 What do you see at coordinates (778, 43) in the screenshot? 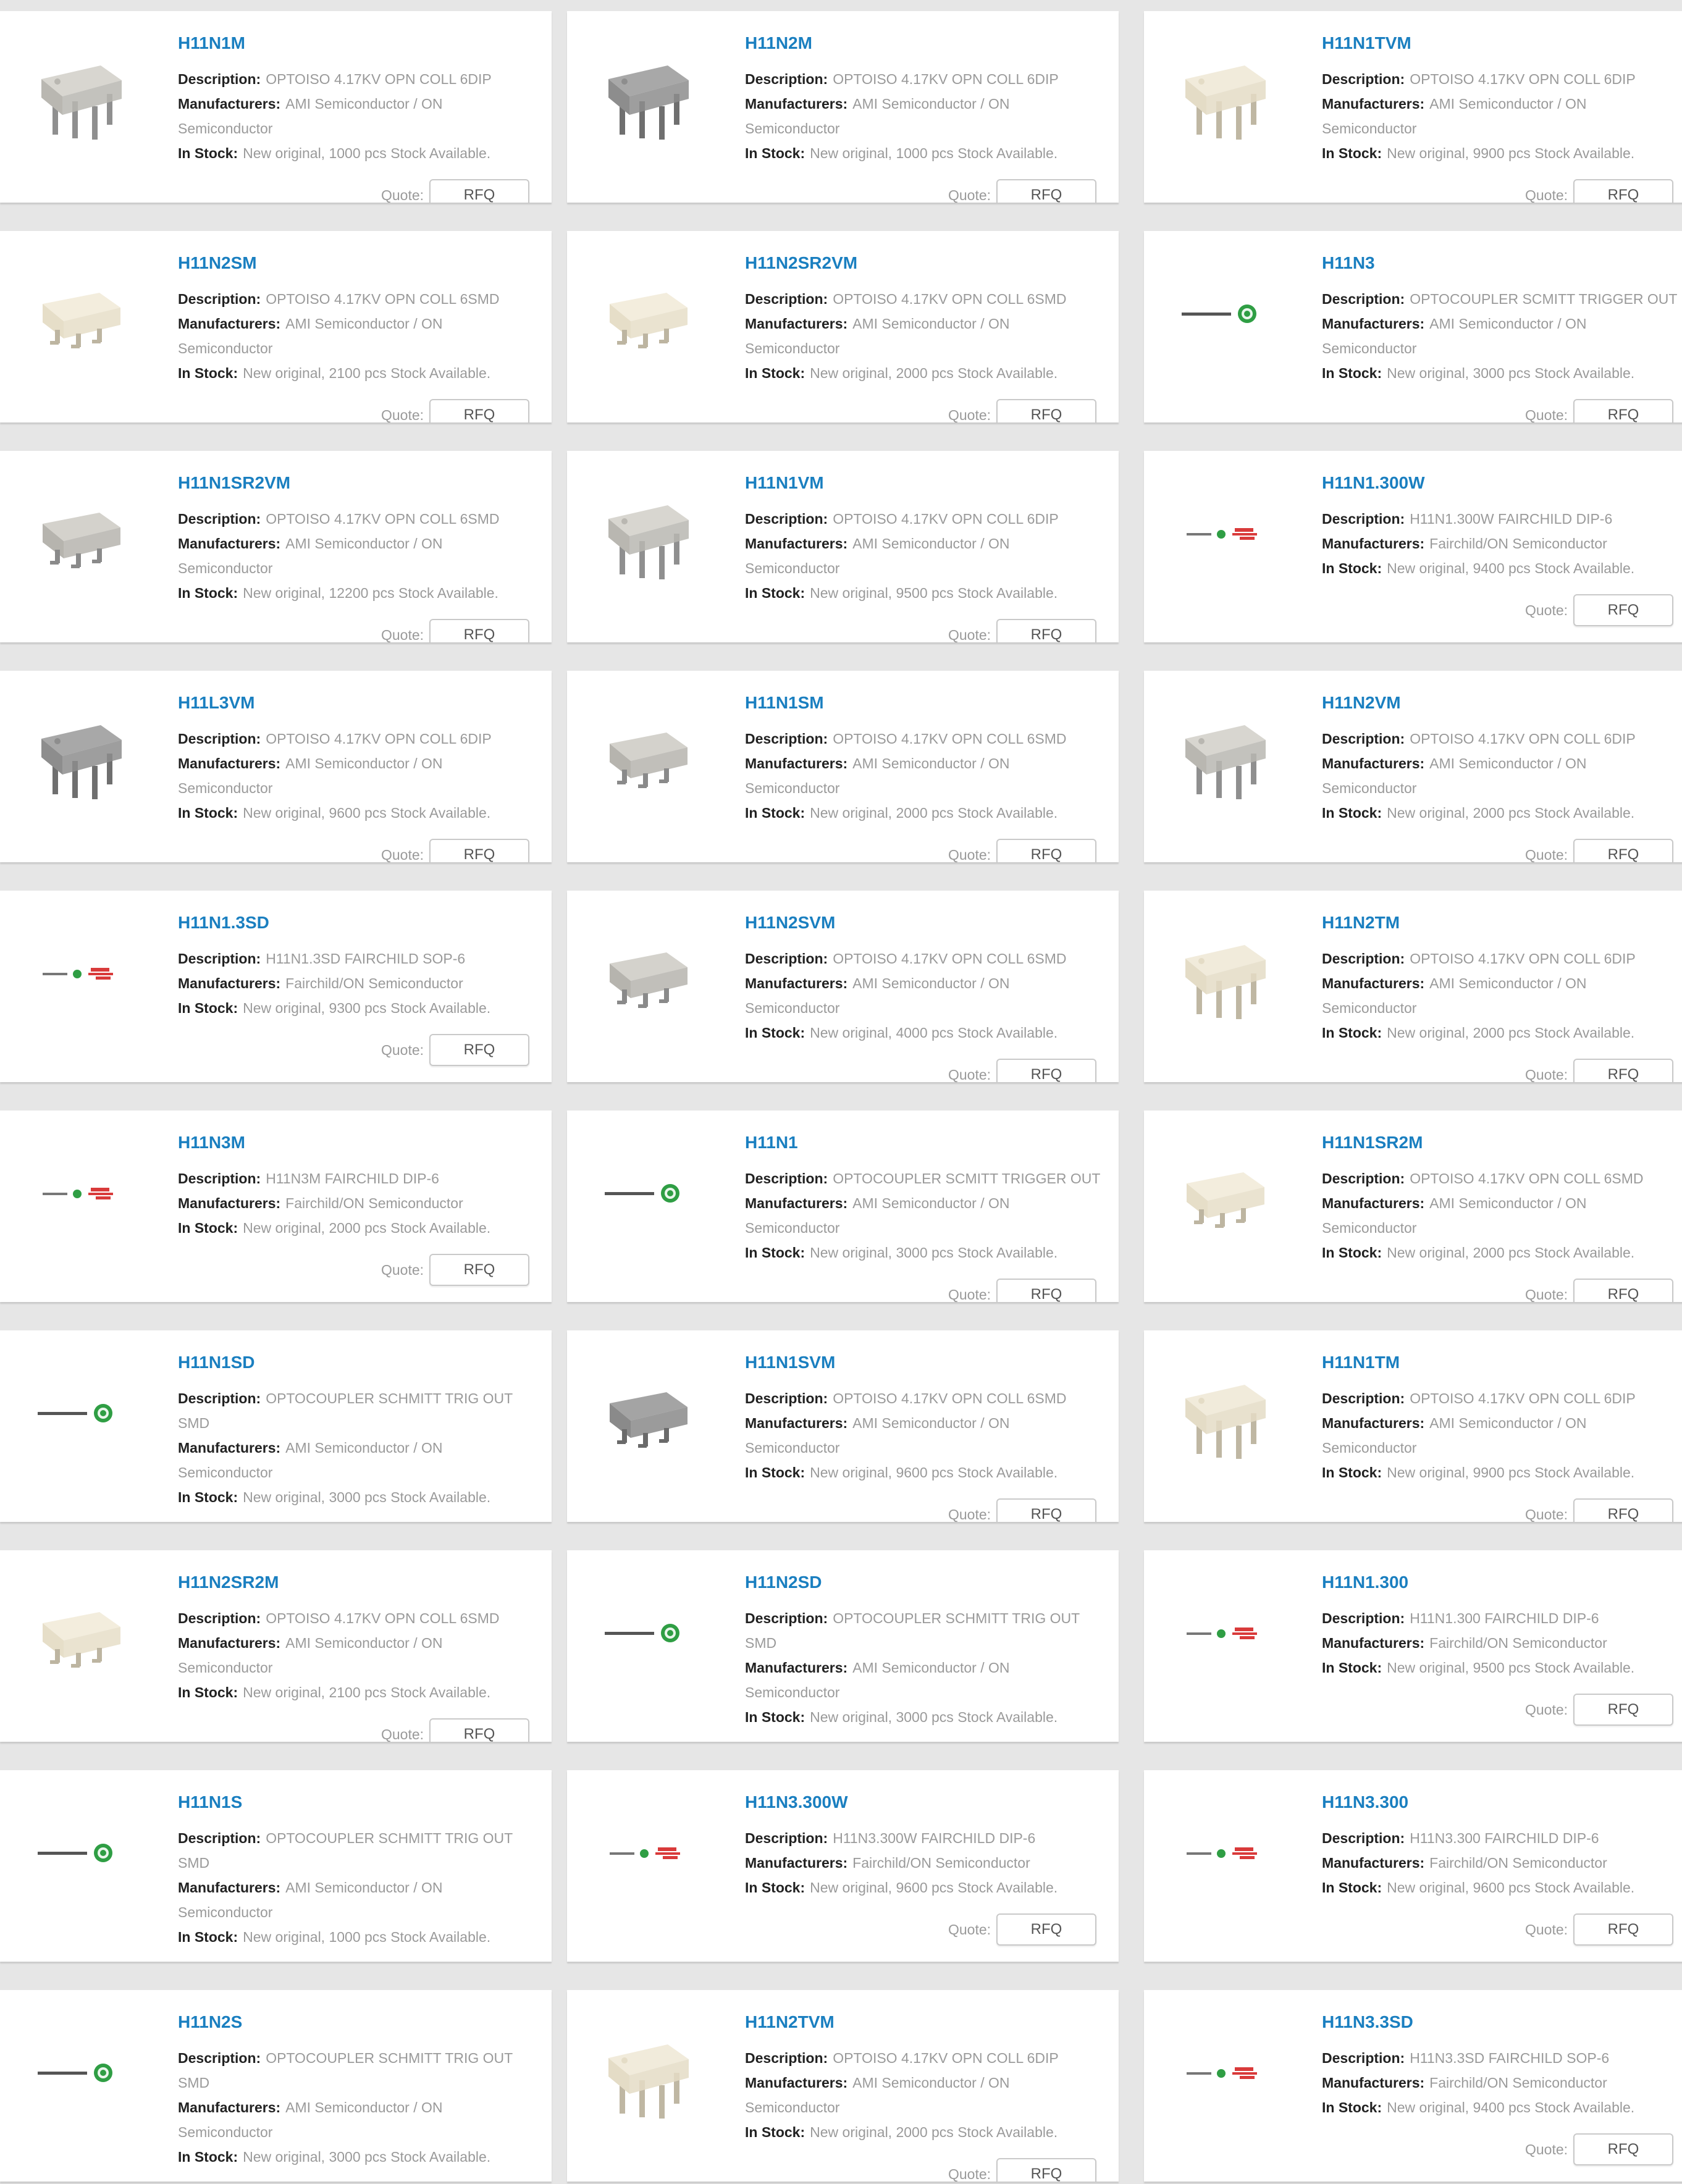
I see `product-title-link: H11N2M` at bounding box center [778, 43].